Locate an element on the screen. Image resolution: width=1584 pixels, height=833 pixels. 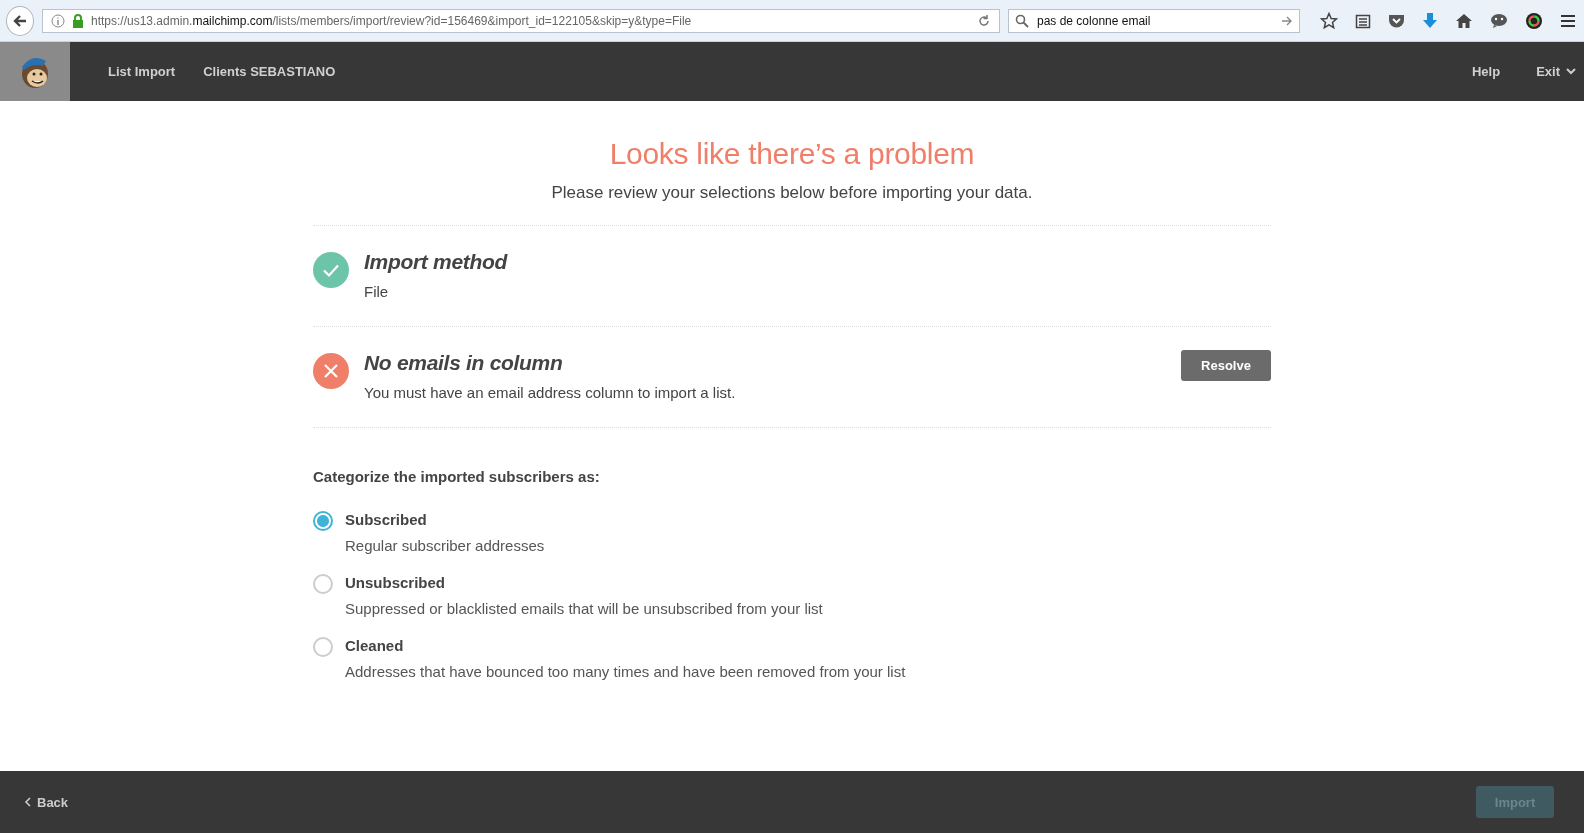
page-title: Looks like there’s a problem is located at coordinates (792, 154).